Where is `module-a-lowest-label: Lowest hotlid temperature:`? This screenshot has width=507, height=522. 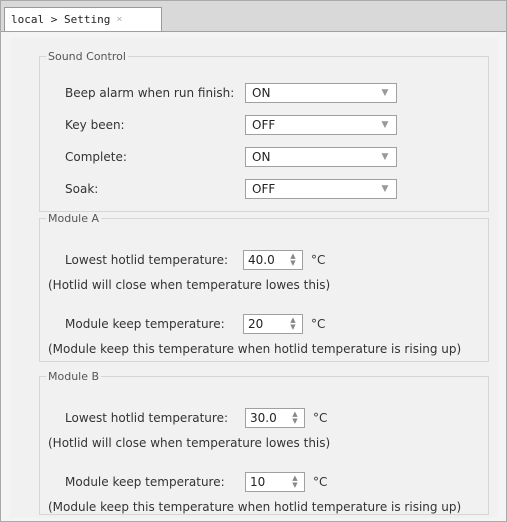 module-a-lowest-label: Lowest hotlid temperature: is located at coordinates (147, 260).